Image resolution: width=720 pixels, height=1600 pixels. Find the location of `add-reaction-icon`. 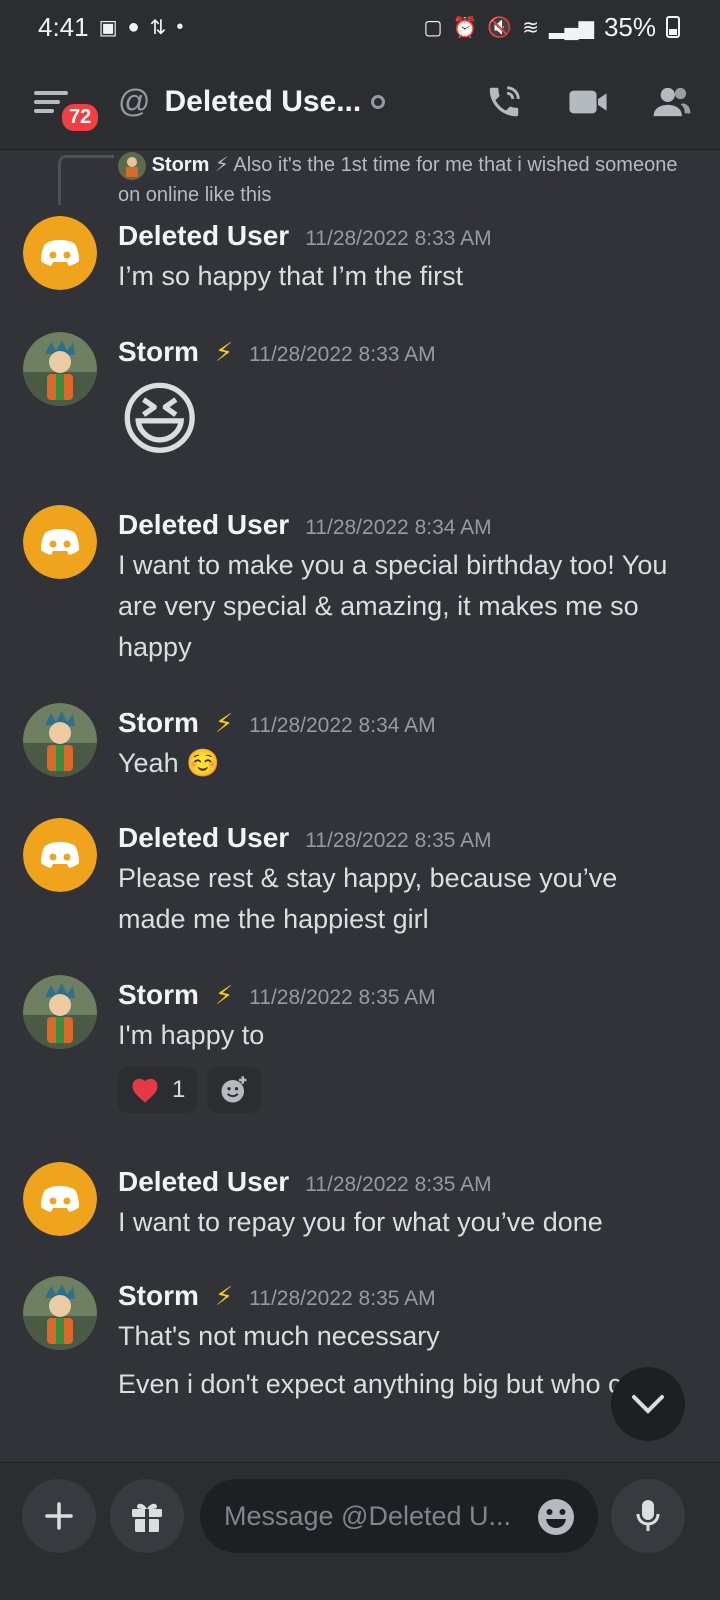

add-reaction-icon is located at coordinates (234, 1089).